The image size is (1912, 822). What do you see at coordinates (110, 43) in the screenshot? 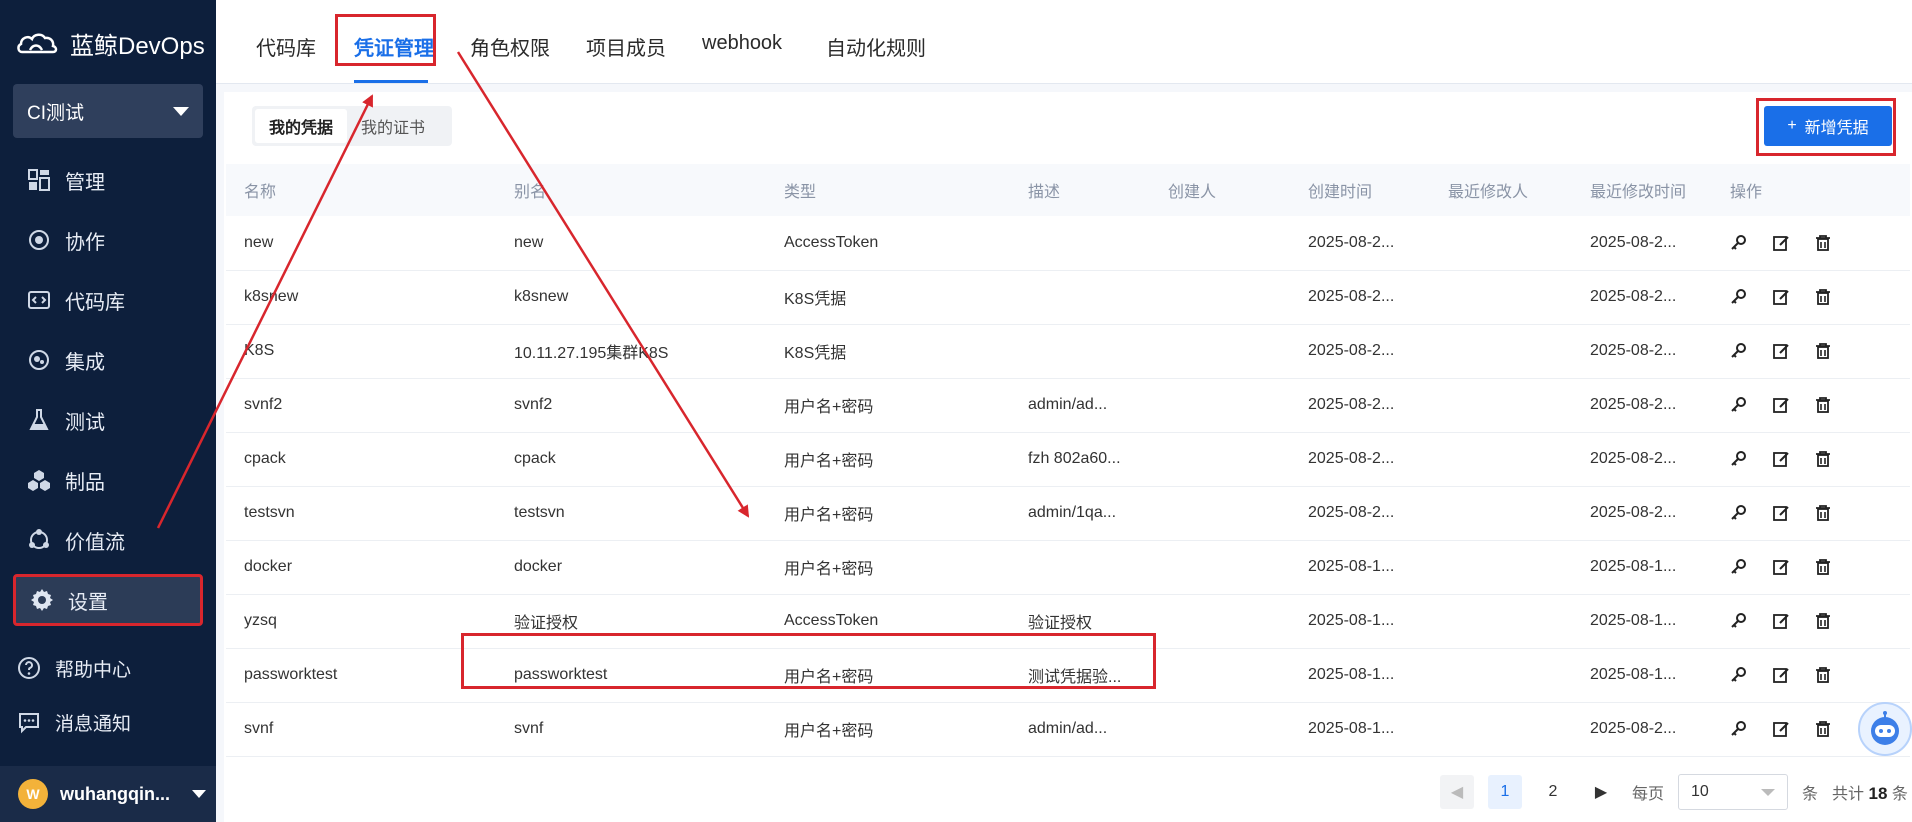
I see `brand-logo: 蓝鲸DevOps` at bounding box center [110, 43].